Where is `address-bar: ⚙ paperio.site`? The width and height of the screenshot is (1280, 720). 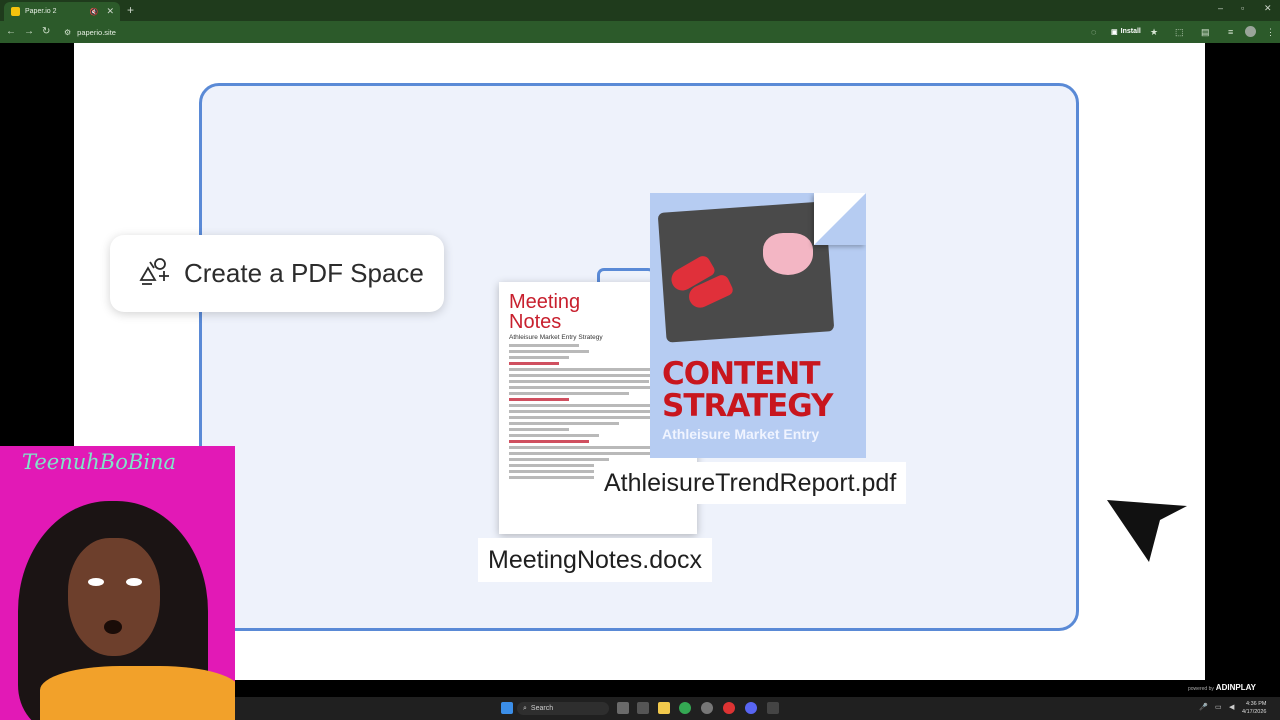 address-bar: ⚙ paperio.site is located at coordinates (565, 32).